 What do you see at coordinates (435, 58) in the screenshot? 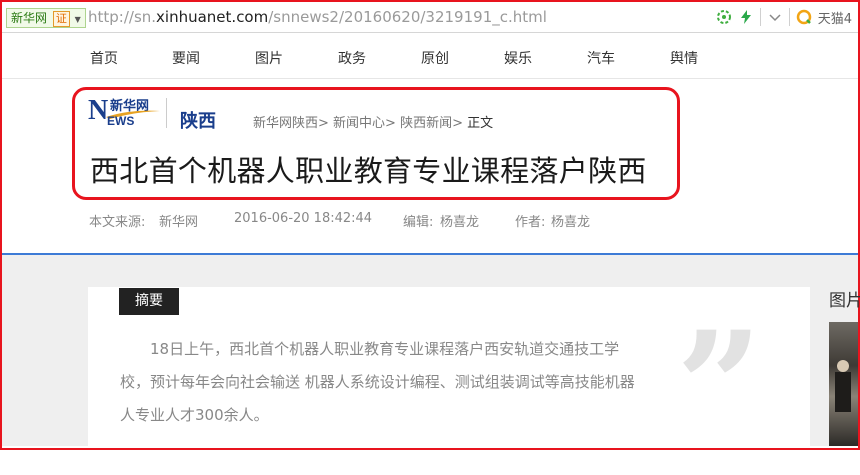
I see `nav-item-original: 原创` at bounding box center [435, 58].